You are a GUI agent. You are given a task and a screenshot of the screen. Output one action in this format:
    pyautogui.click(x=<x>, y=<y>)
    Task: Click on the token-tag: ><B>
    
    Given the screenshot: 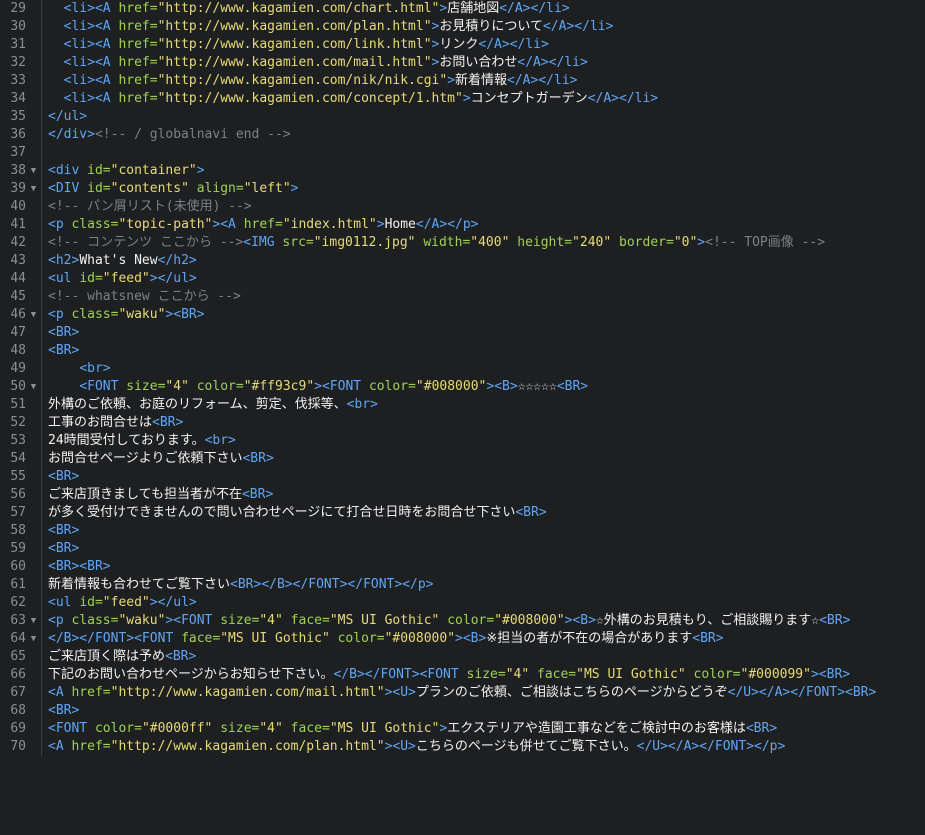 What is the action you would take?
    pyautogui.click(x=580, y=620)
    